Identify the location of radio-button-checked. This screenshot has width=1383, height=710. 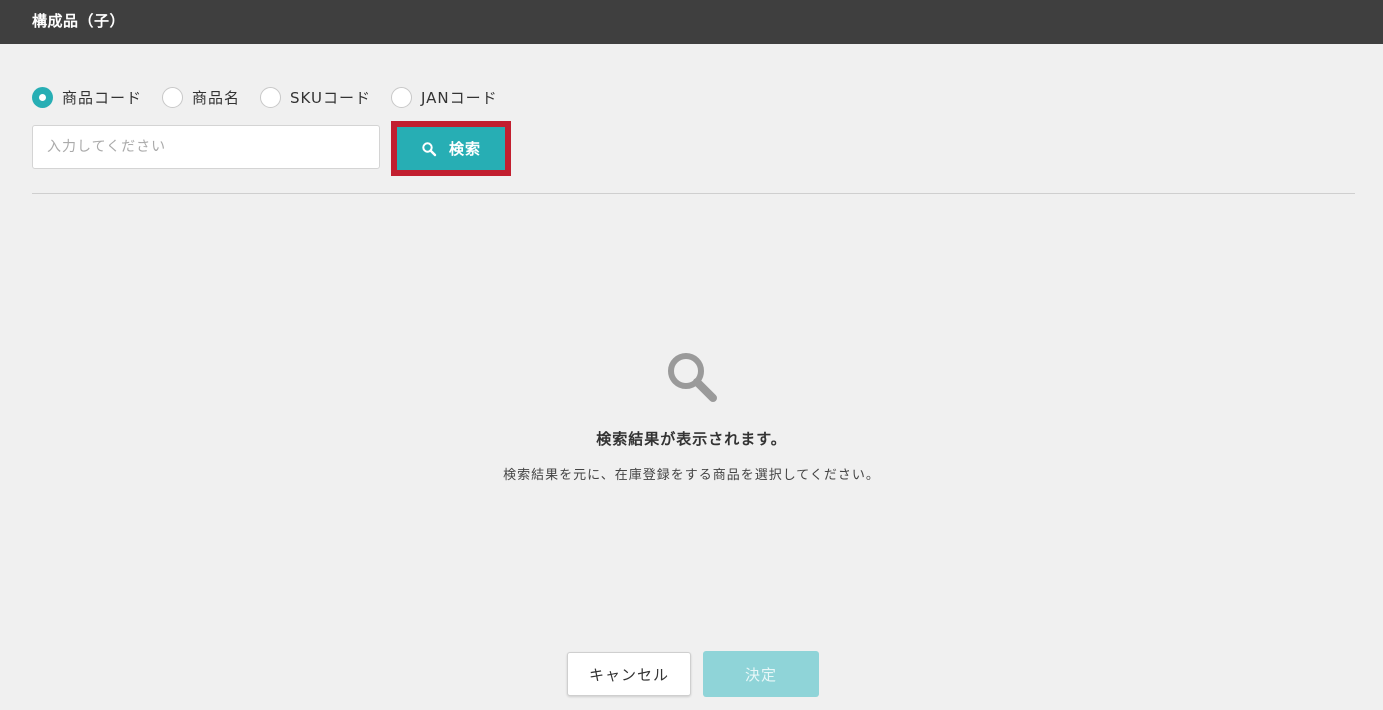
(42, 97).